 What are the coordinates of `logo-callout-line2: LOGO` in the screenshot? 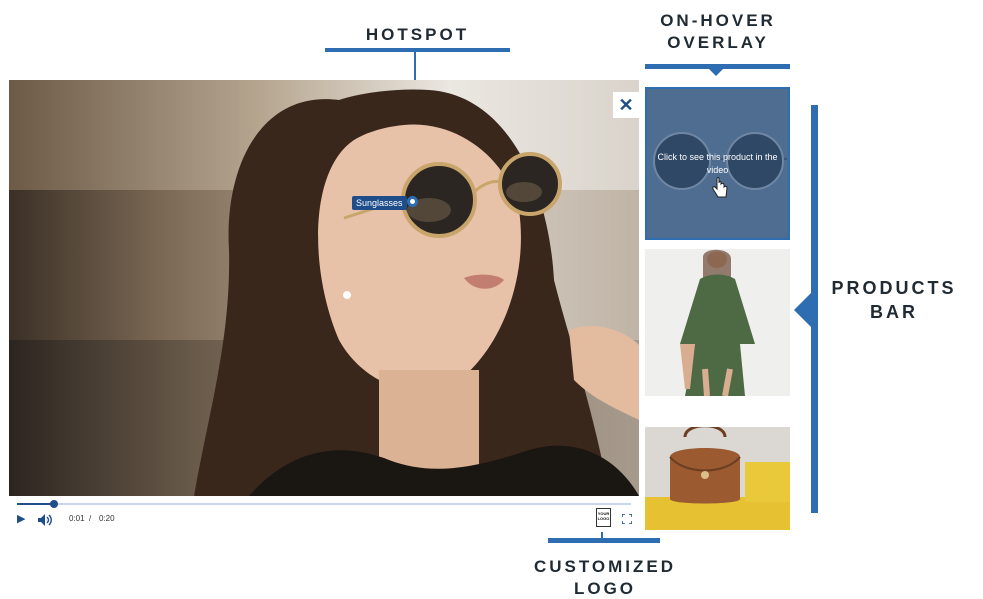 It's located at (605, 588).